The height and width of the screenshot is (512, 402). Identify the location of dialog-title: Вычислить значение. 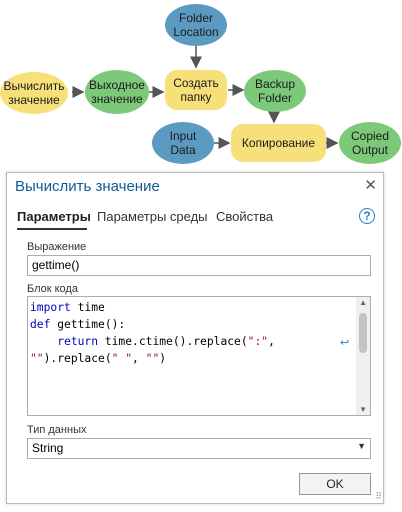
(87, 186).